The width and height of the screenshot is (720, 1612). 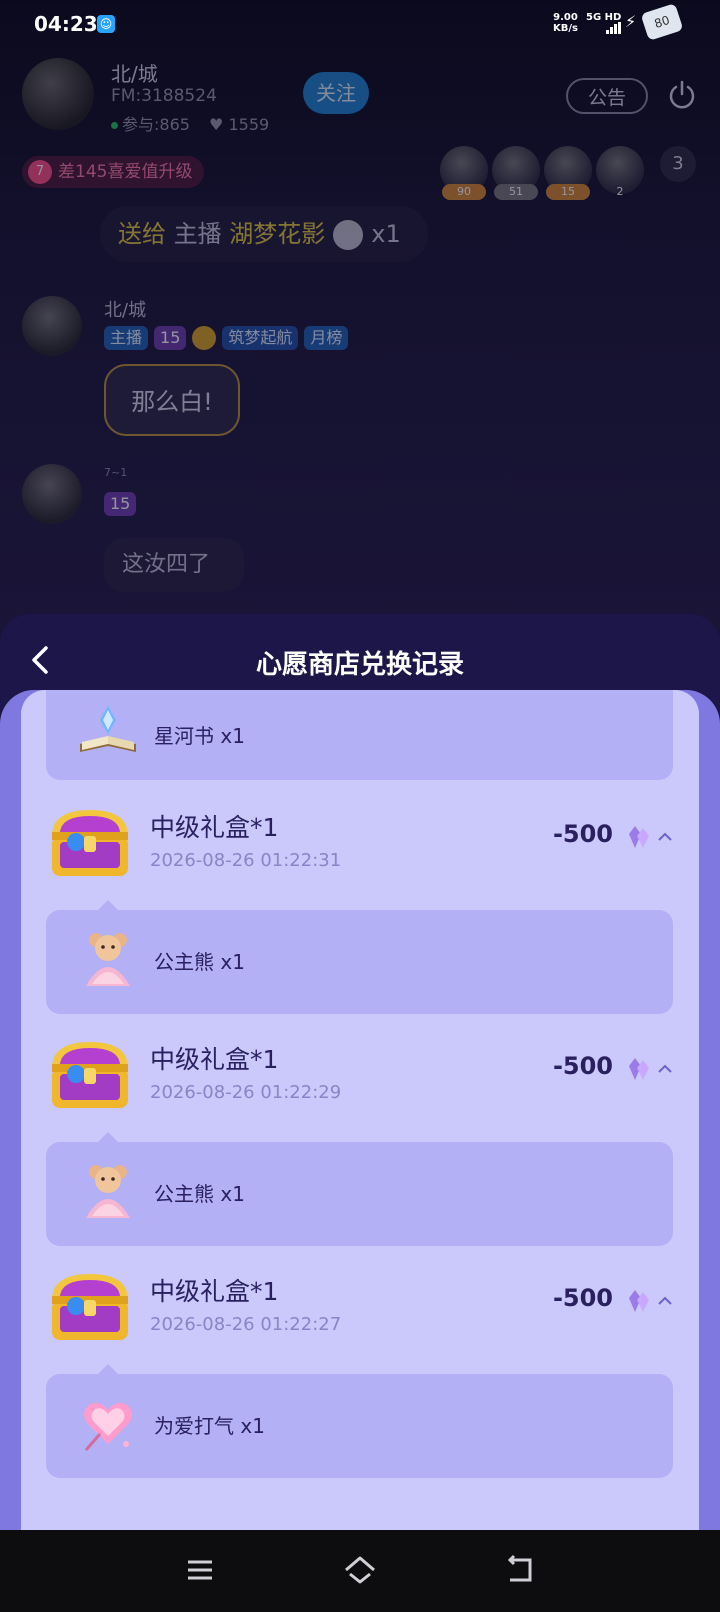 I want to click on charging-icon: ⚡, so click(x=631, y=21).